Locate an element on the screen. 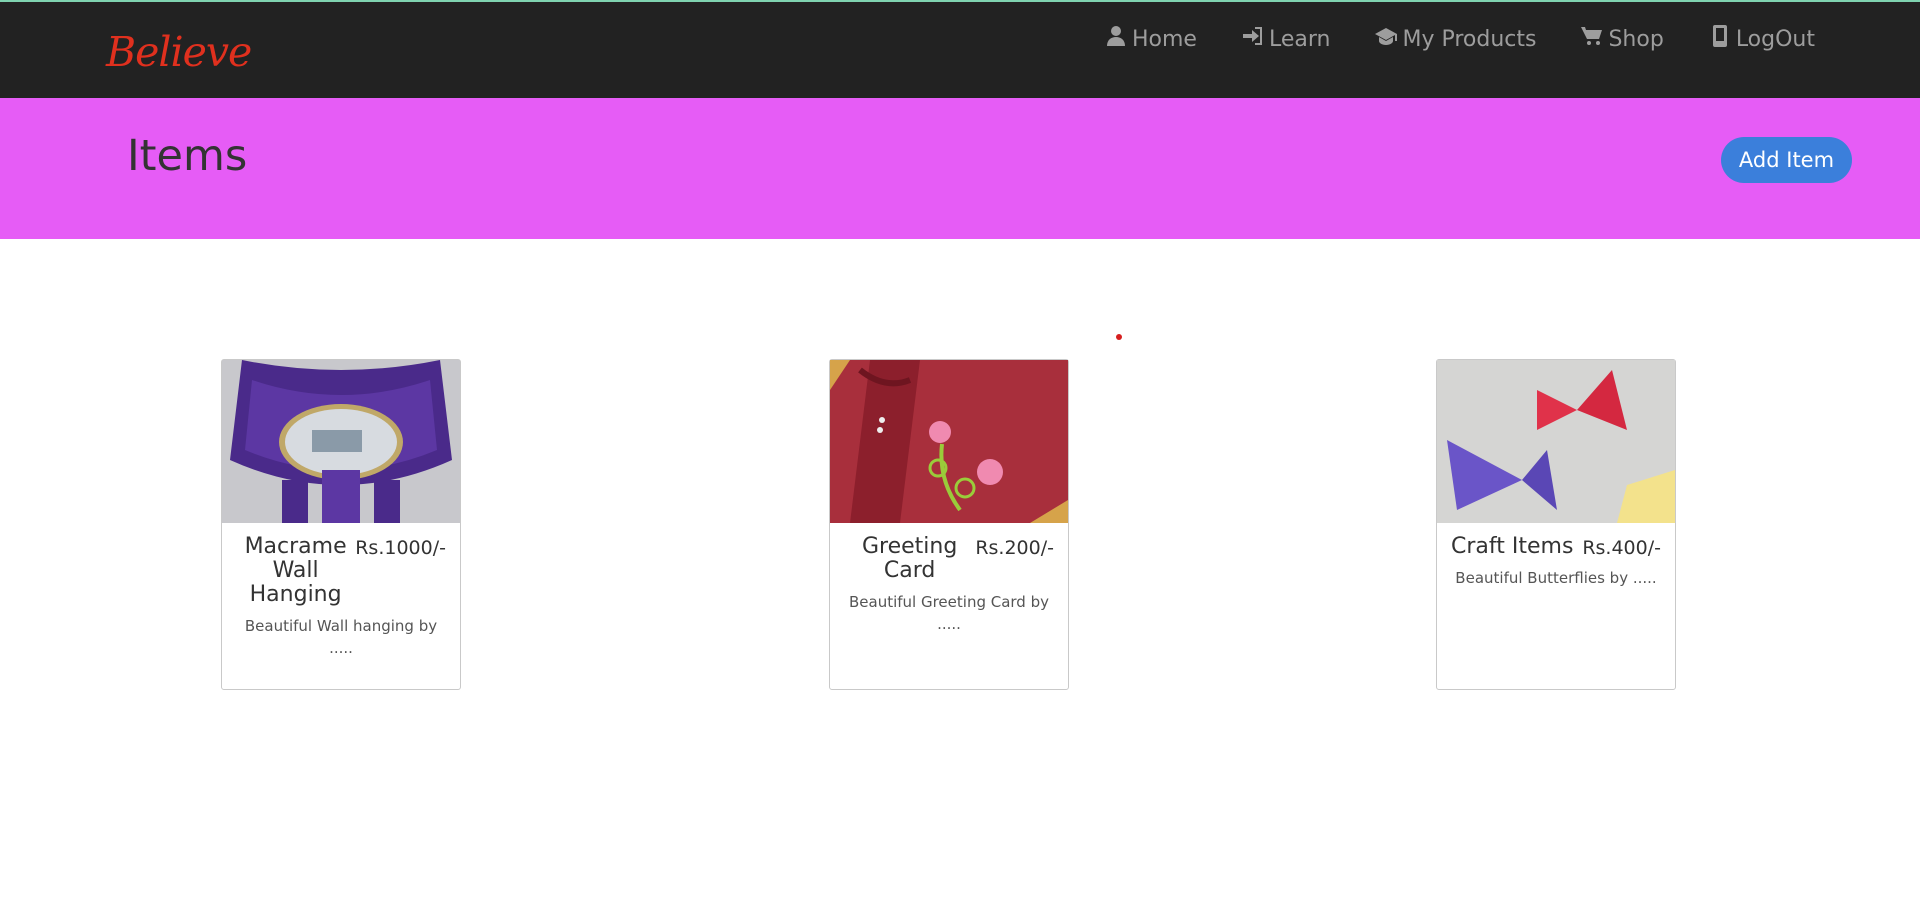 This screenshot has height=898, width=1920. cart-icon is located at coordinates (1592, 39).